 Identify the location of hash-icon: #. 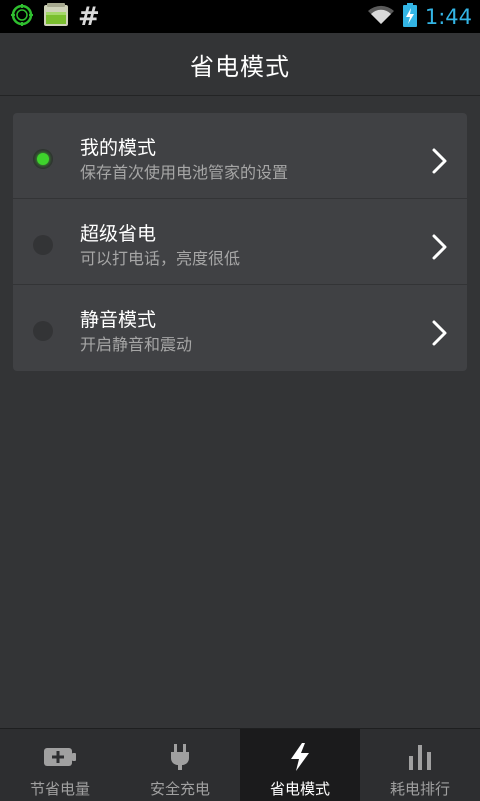
(89, 17).